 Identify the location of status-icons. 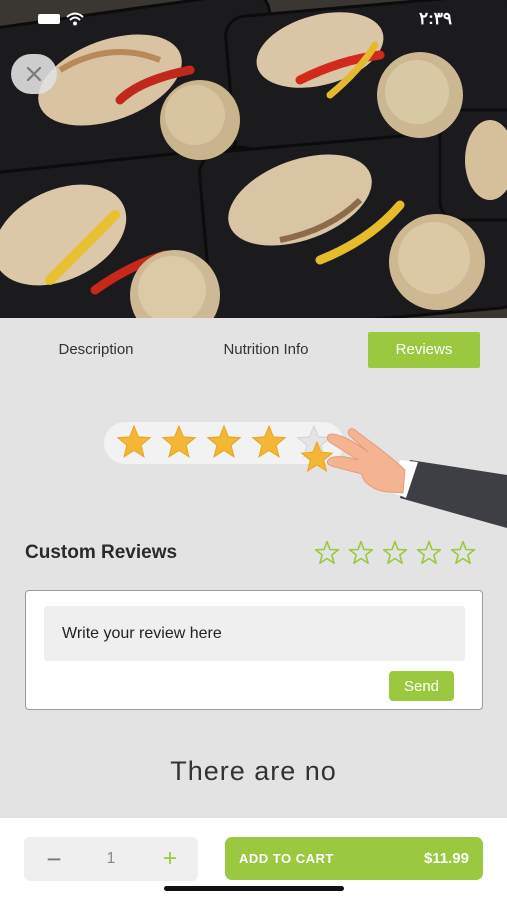
(61, 19).